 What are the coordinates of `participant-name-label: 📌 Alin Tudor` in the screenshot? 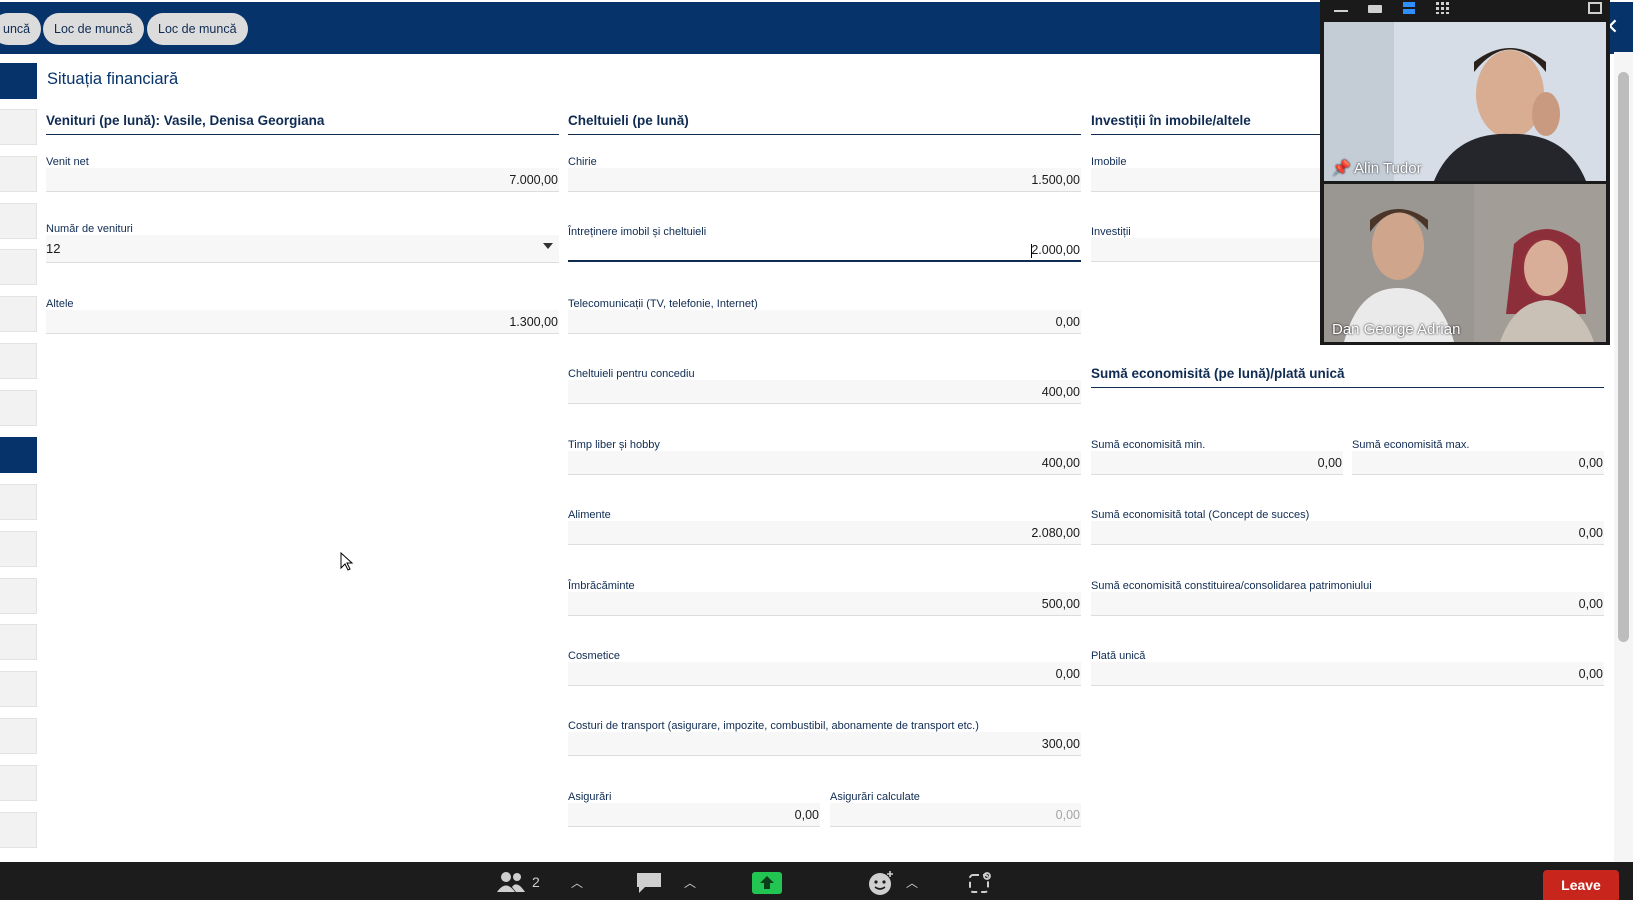 It's located at (1377, 168).